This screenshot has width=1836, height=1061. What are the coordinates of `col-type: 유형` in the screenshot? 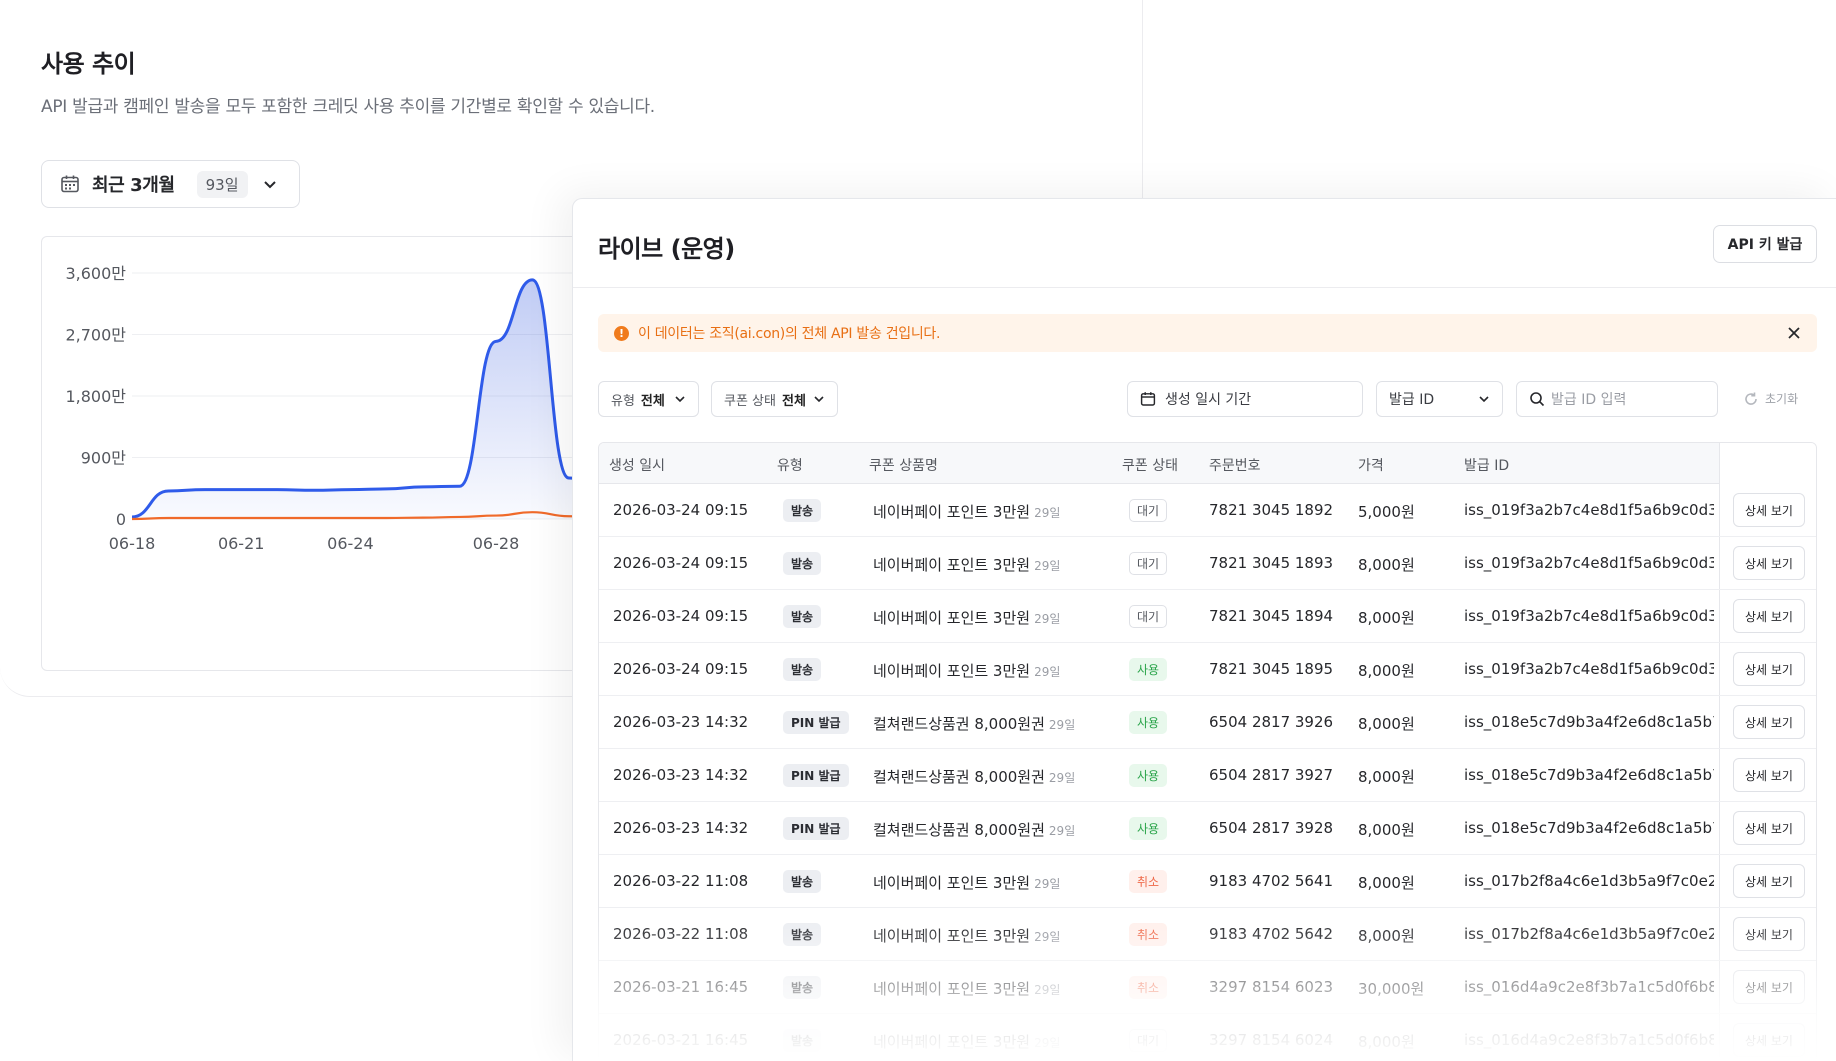 It's located at (790, 466).